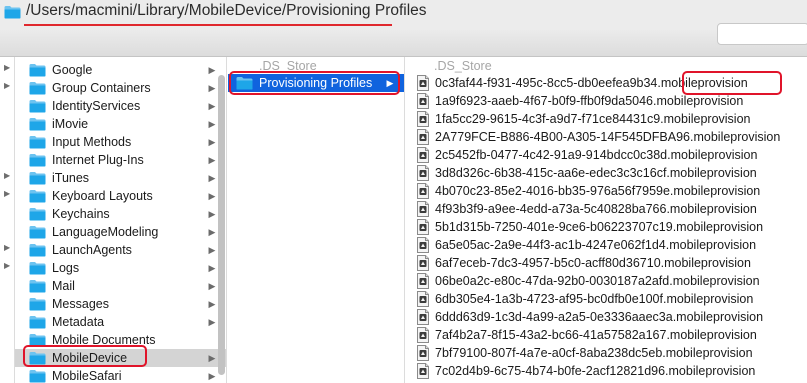  I want to click on toolbar, so click(403, 43).